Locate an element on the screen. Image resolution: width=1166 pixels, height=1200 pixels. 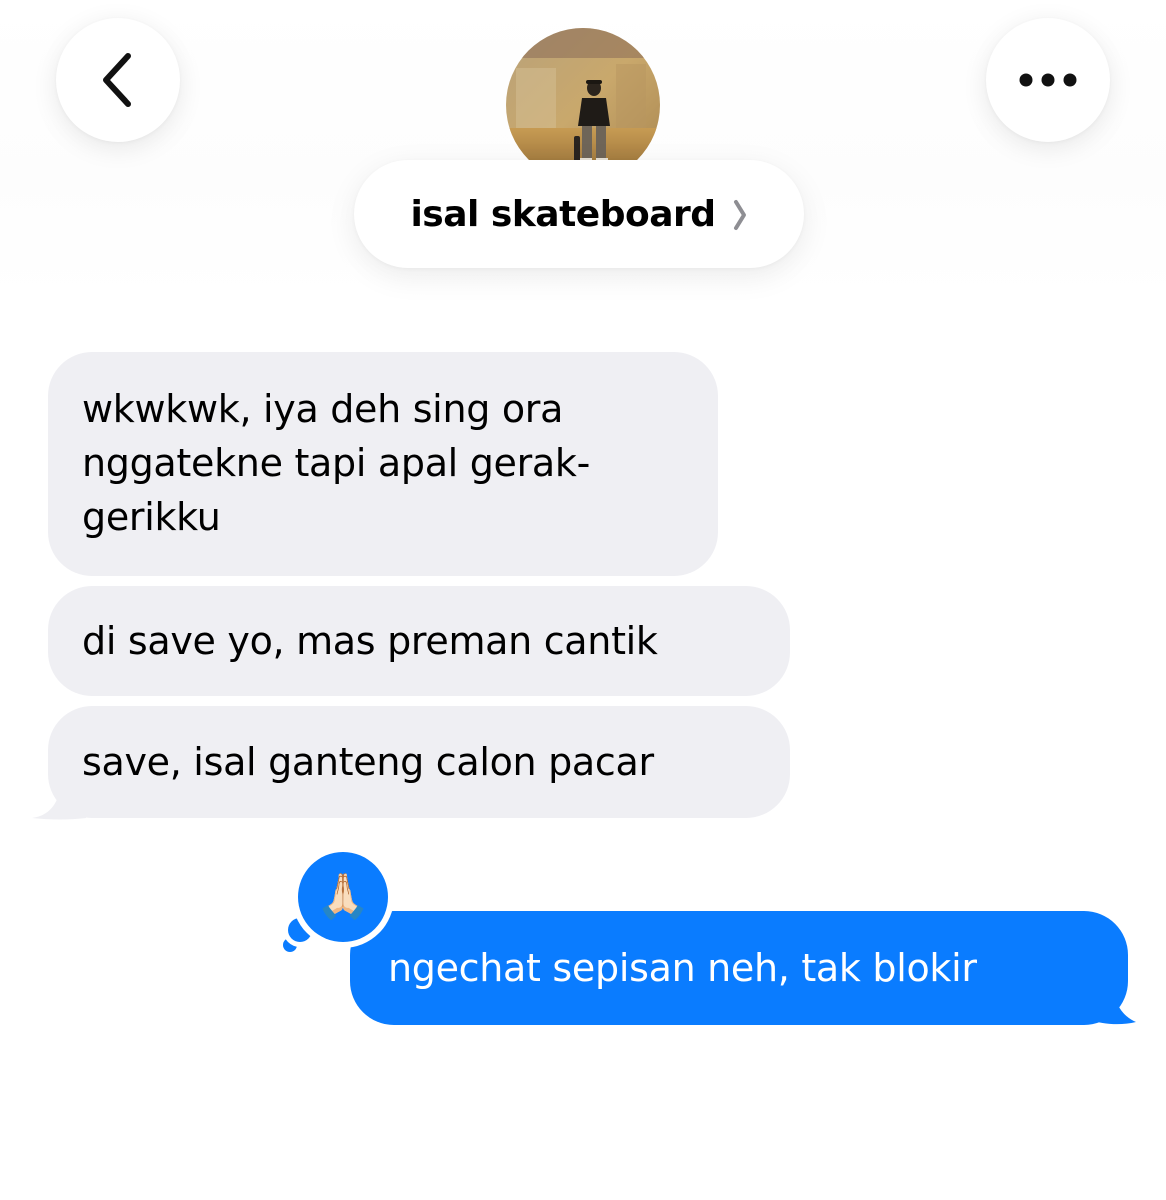
back-button is located at coordinates (118, 80).